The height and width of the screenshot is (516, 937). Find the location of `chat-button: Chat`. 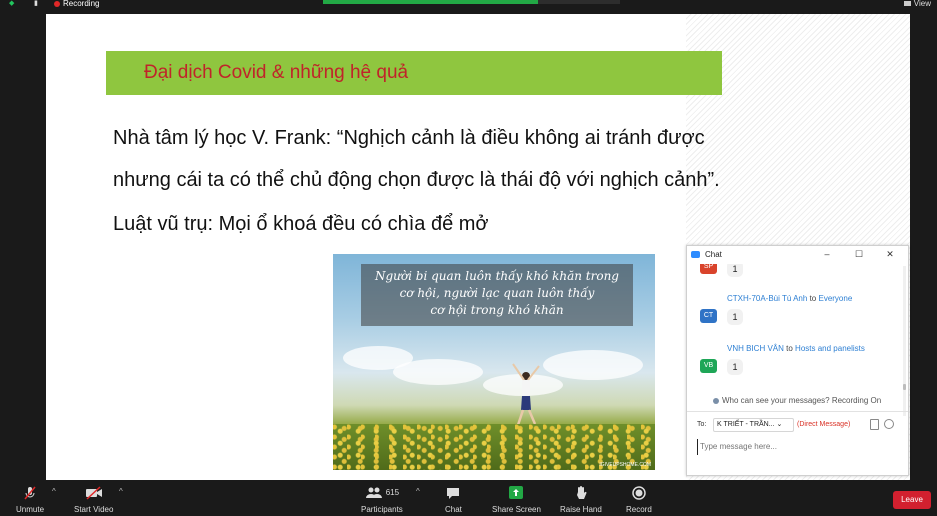

chat-button: Chat is located at coordinates (453, 500).